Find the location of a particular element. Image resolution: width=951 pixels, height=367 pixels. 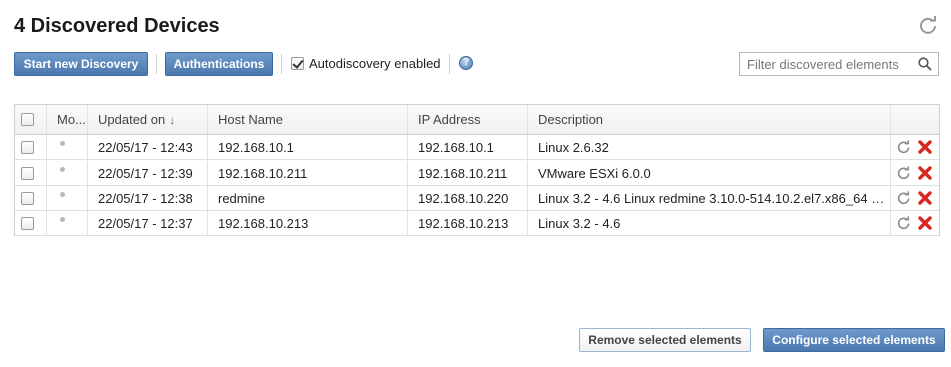

host-cell: redmine is located at coordinates (308, 198).